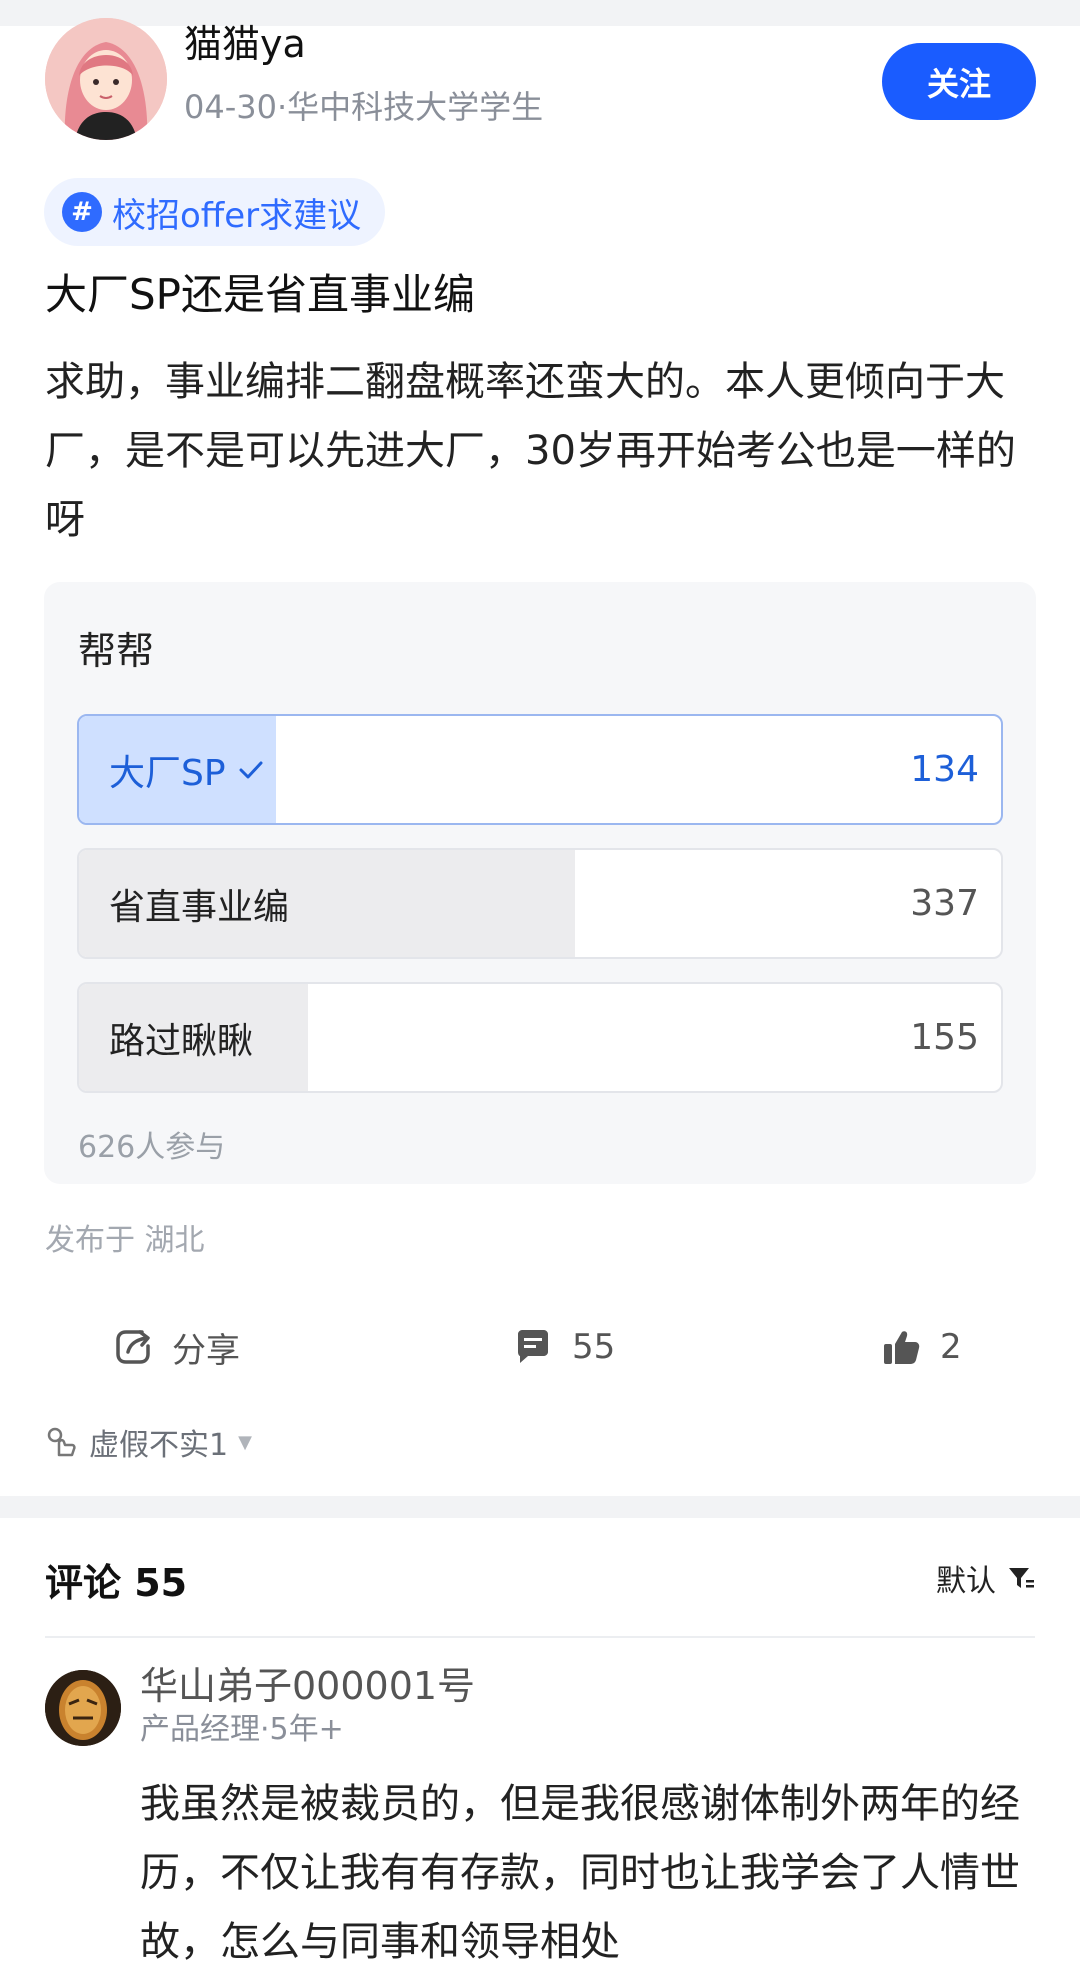 This screenshot has height=1977, width=1080. Describe the element at coordinates (944, 903) in the screenshot. I see `poll-option-count: 337` at that location.